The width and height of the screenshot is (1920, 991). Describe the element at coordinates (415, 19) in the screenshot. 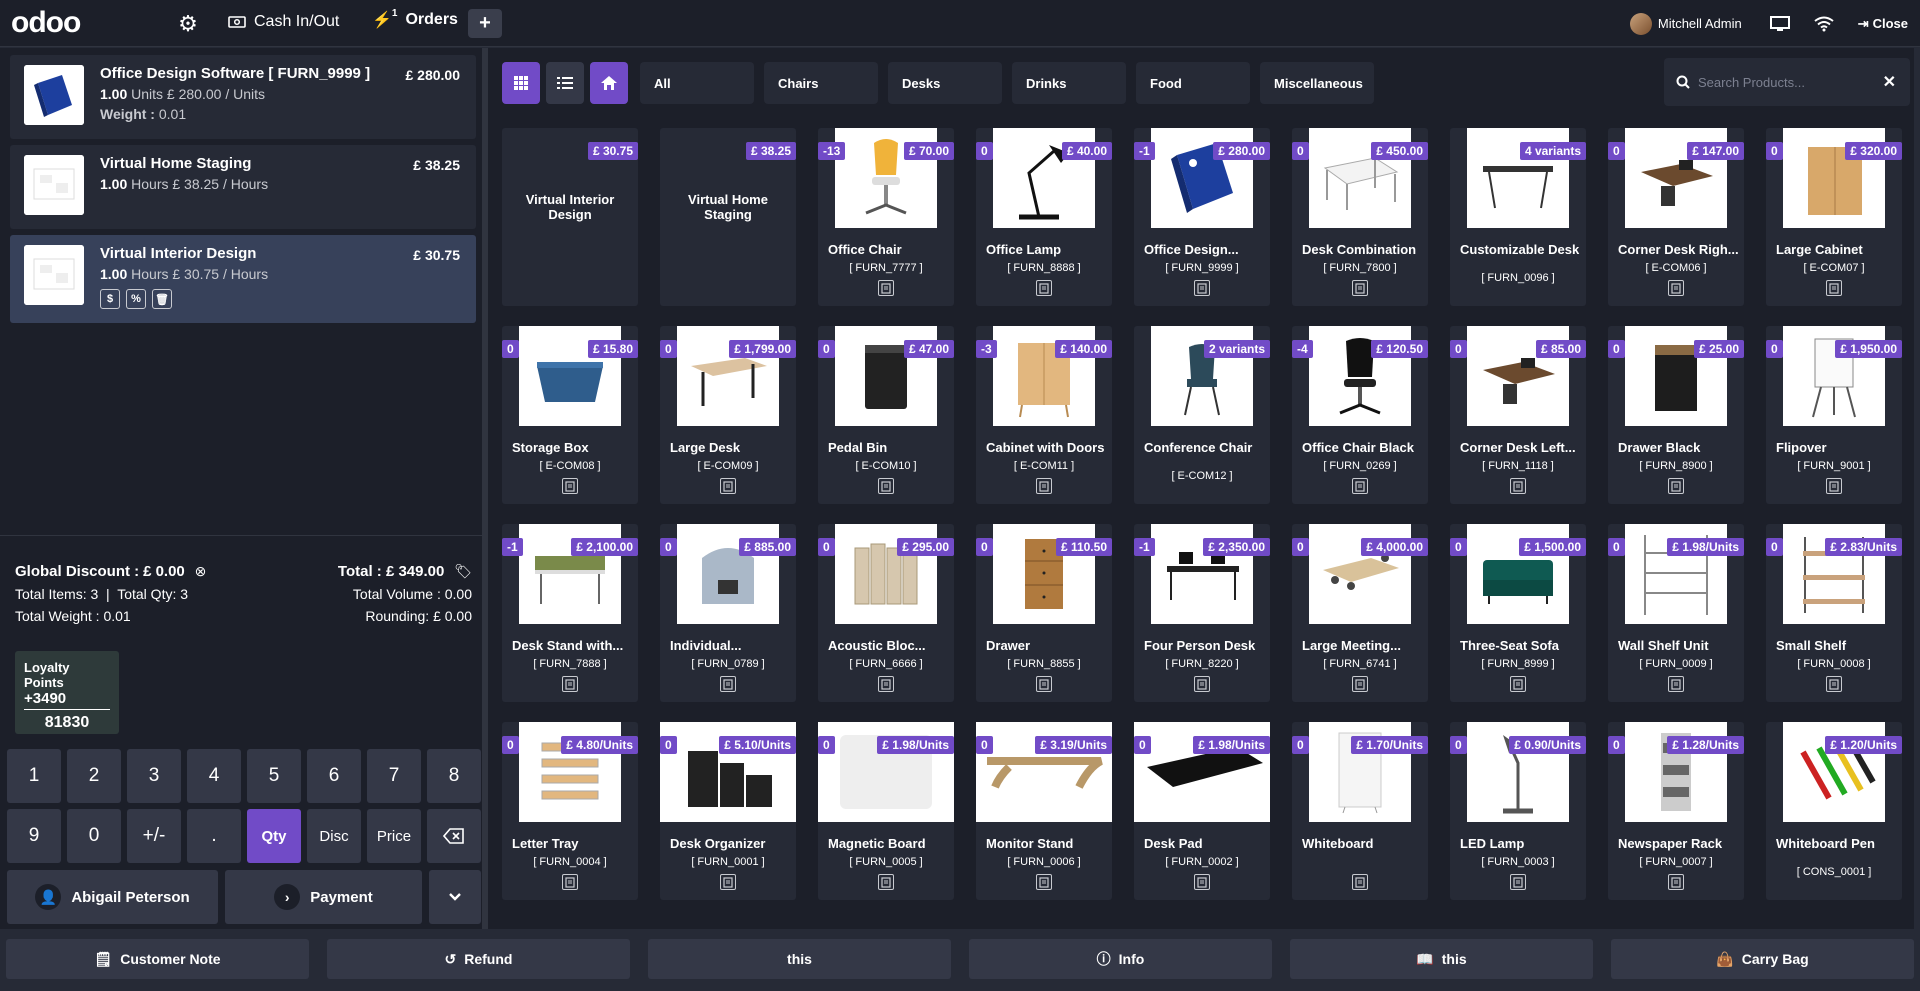

I see `orders-button: ⚡ 1 Orders` at that location.